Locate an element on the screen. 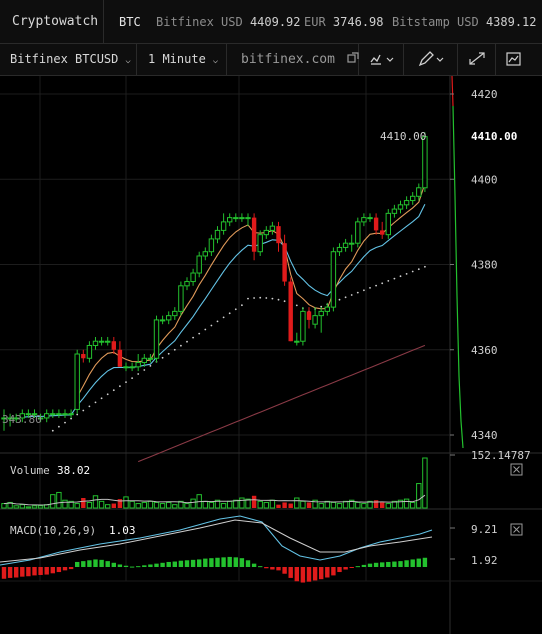 The width and height of the screenshot is (542, 634). ticker-eur: EUR 3746.98 is located at coordinates (344, 22).